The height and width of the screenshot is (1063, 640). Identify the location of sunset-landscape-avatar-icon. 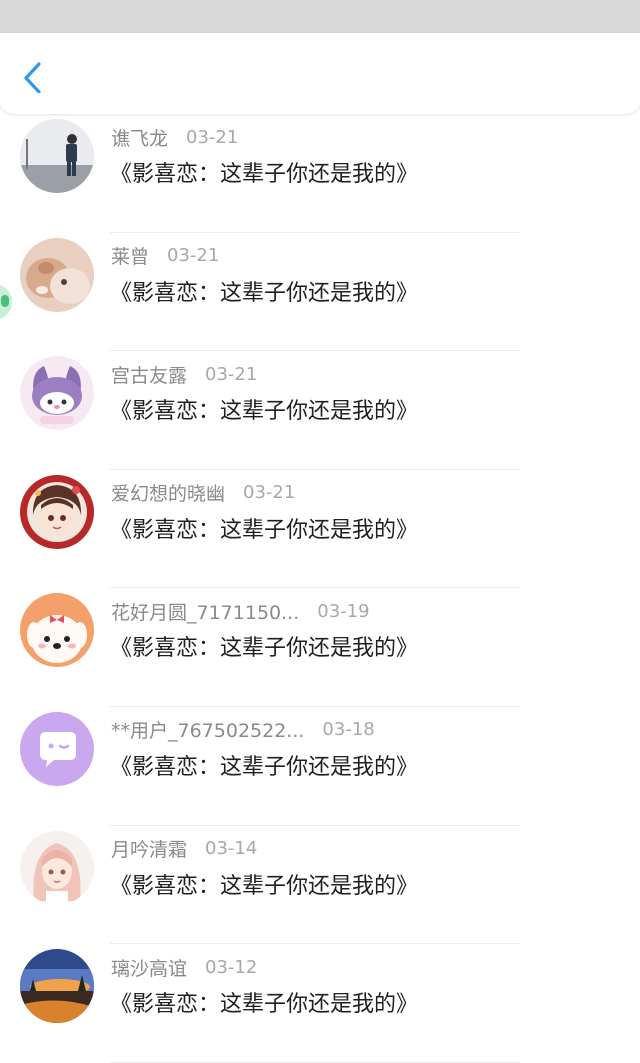
(57, 986).